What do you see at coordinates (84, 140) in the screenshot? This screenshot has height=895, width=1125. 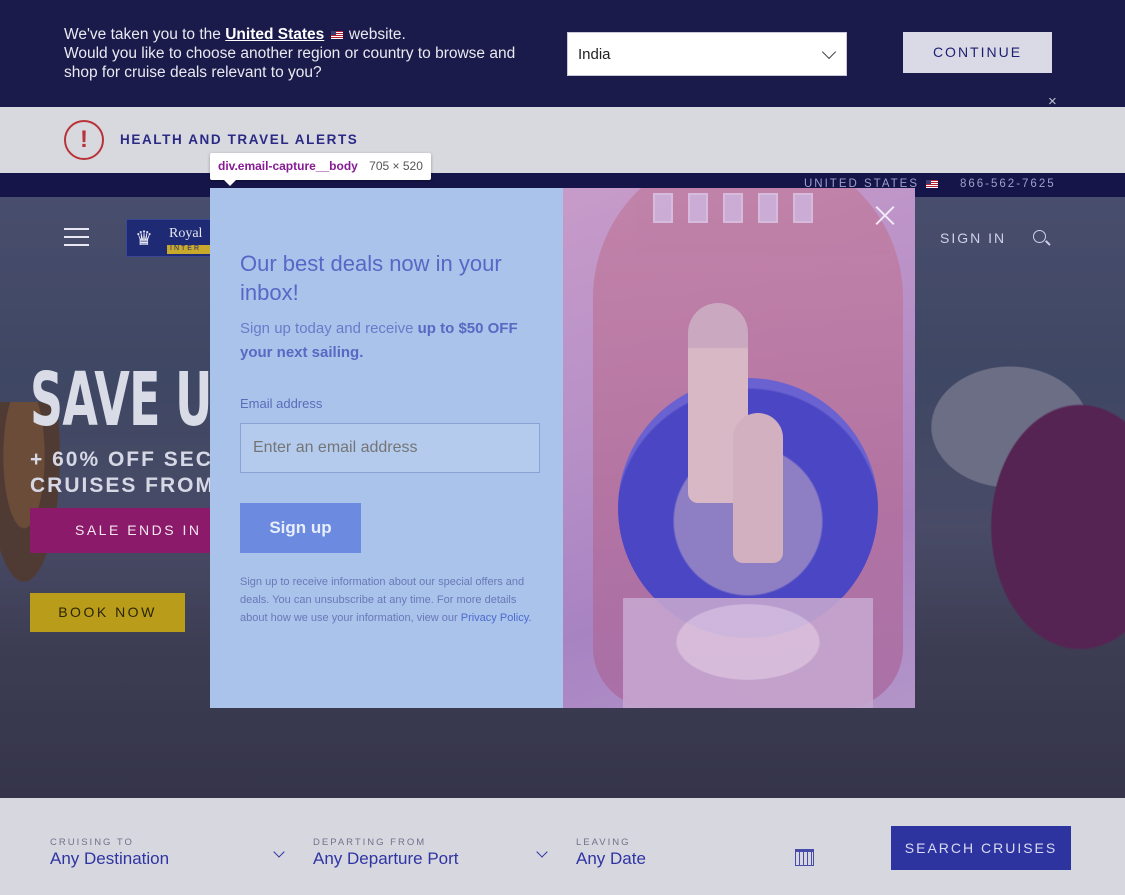 I see `alert-icon: !` at bounding box center [84, 140].